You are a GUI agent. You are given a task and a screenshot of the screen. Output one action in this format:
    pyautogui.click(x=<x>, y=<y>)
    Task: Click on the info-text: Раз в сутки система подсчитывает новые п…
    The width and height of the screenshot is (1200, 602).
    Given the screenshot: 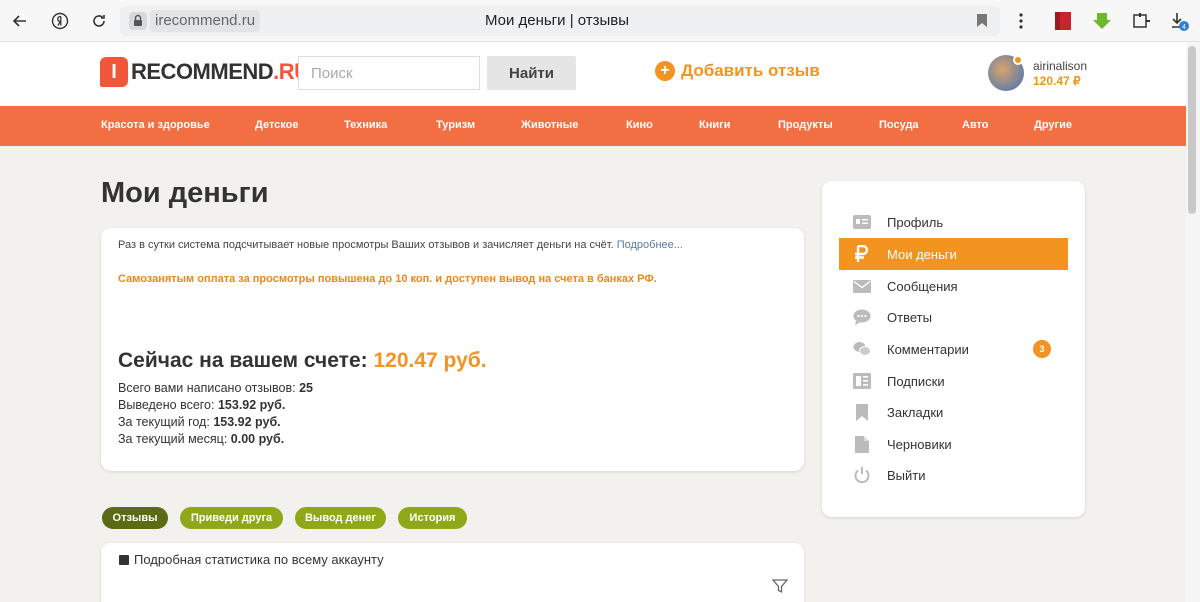 What is the action you would take?
    pyautogui.click(x=400, y=245)
    